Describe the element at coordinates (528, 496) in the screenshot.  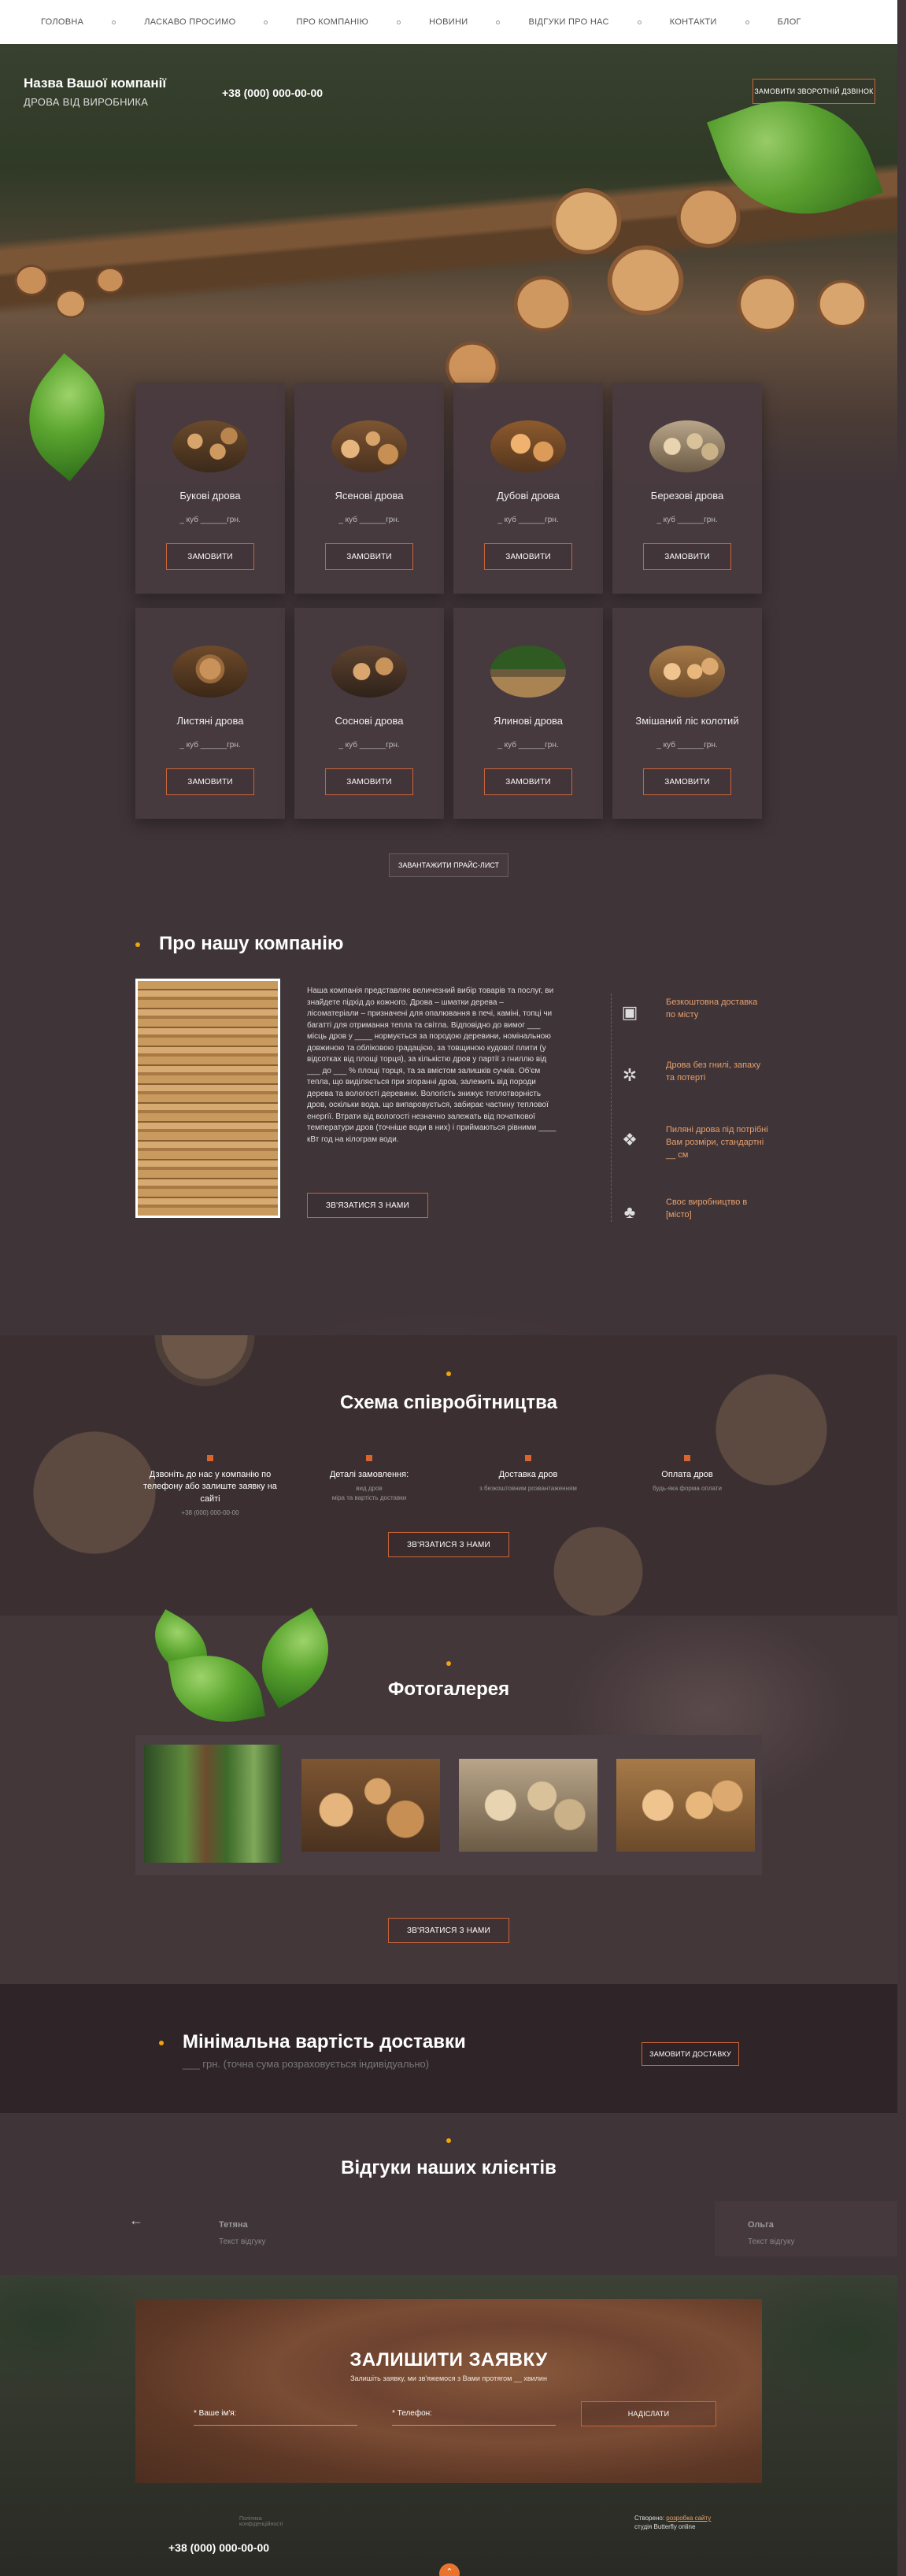
I see `product-name: Дубові дрова` at that location.